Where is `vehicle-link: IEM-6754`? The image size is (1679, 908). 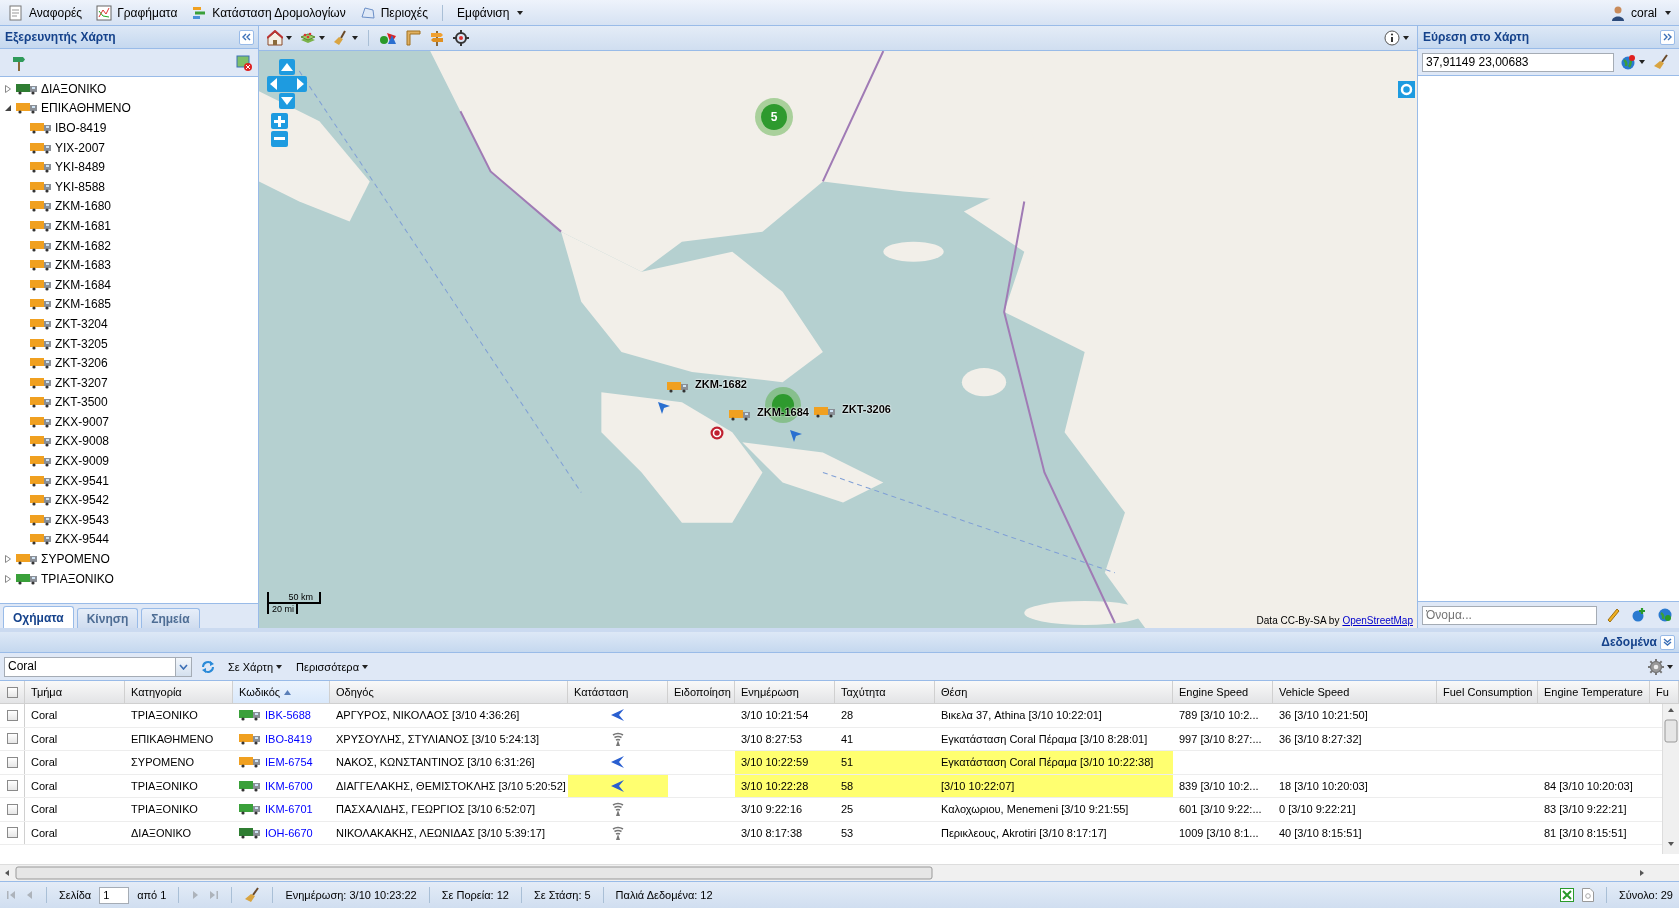
vehicle-link: IEM-6754 is located at coordinates (289, 762).